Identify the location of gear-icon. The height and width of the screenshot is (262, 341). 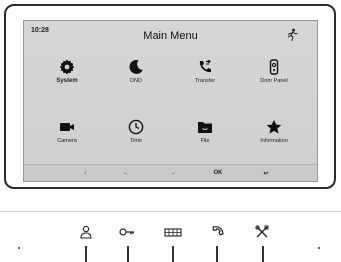
(67, 67).